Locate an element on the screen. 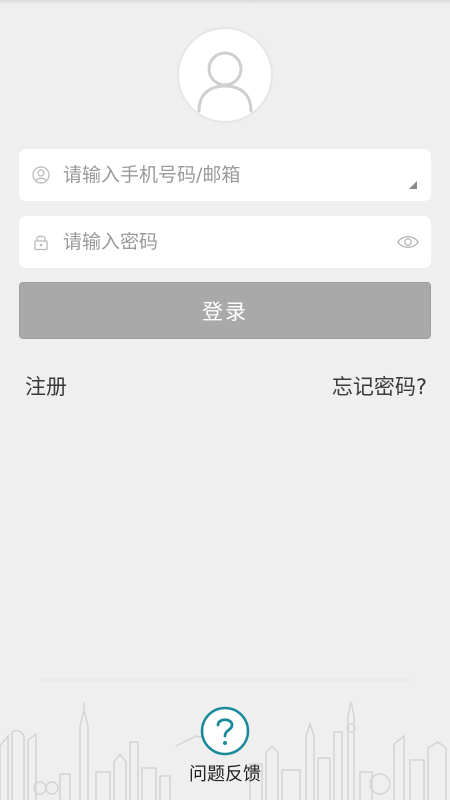 The width and height of the screenshot is (450, 800). feedback-button: 问题反馈 is located at coordinates (225, 751).